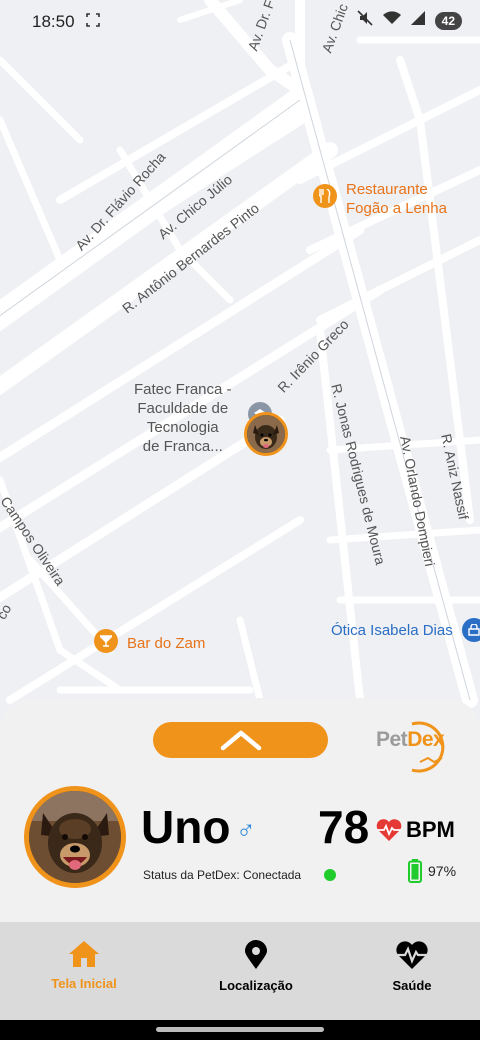 This screenshot has height=1040, width=480. Describe the element at coordinates (183, 389) in the screenshot. I see `poi-fatec-line: Fatec Franca -` at that location.